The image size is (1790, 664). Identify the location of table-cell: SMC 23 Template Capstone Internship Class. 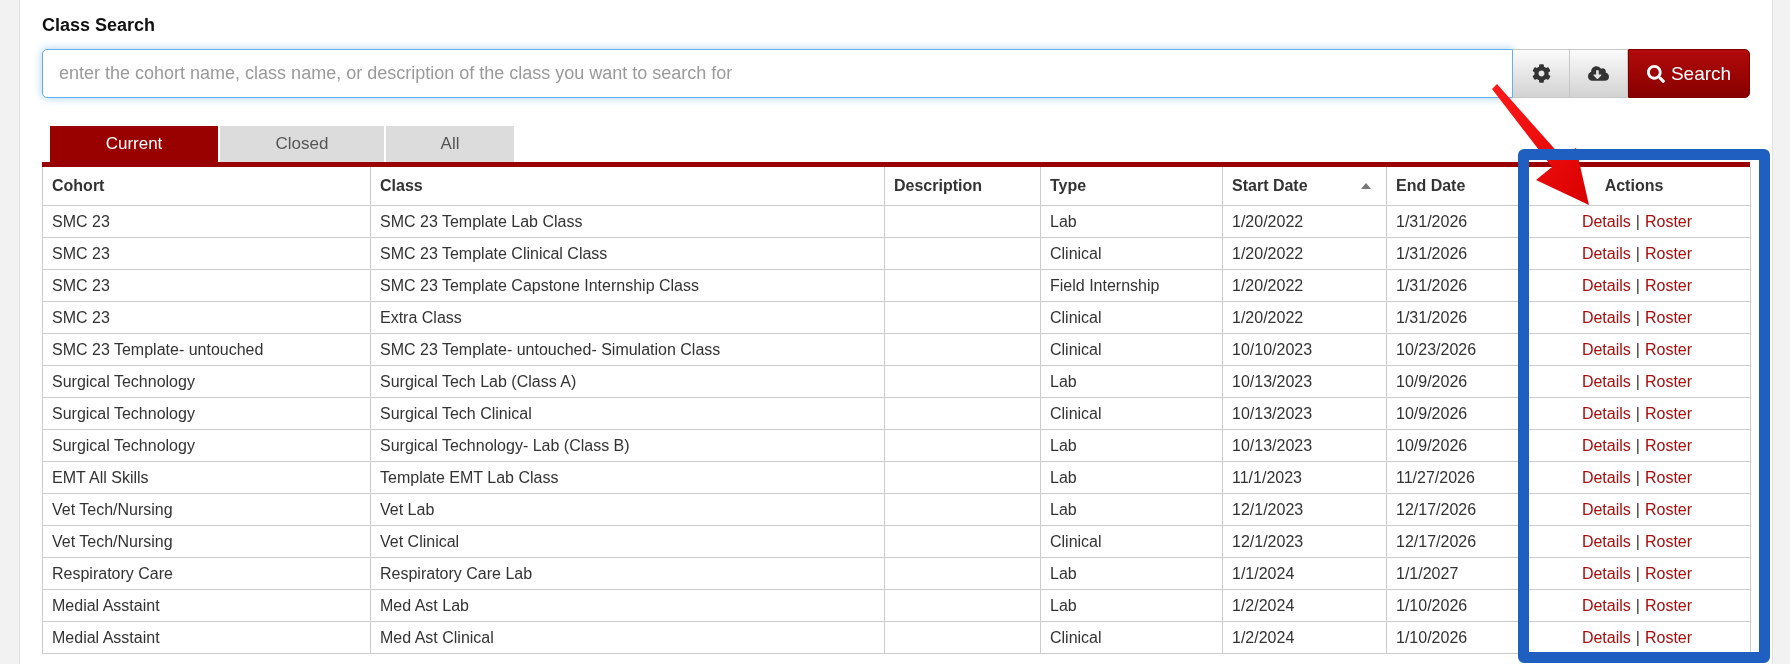
(627, 285).